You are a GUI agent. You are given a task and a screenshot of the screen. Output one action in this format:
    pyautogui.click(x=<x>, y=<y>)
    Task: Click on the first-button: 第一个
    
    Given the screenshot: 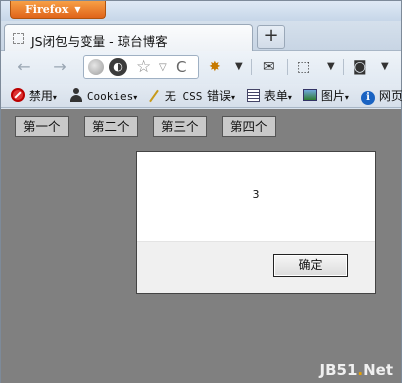 What is the action you would take?
    pyautogui.click(x=42, y=126)
    